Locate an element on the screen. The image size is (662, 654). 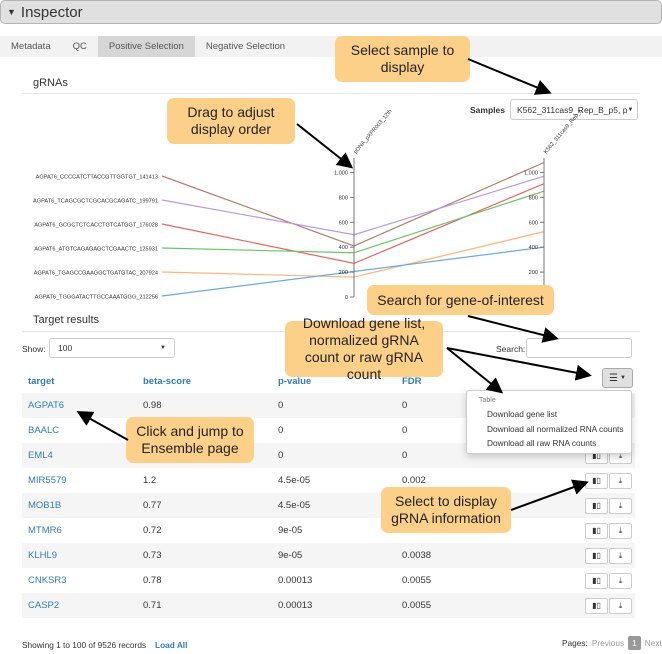
menu-item-download-raw-counts: Download all raw RNA counts is located at coordinates (541, 443).